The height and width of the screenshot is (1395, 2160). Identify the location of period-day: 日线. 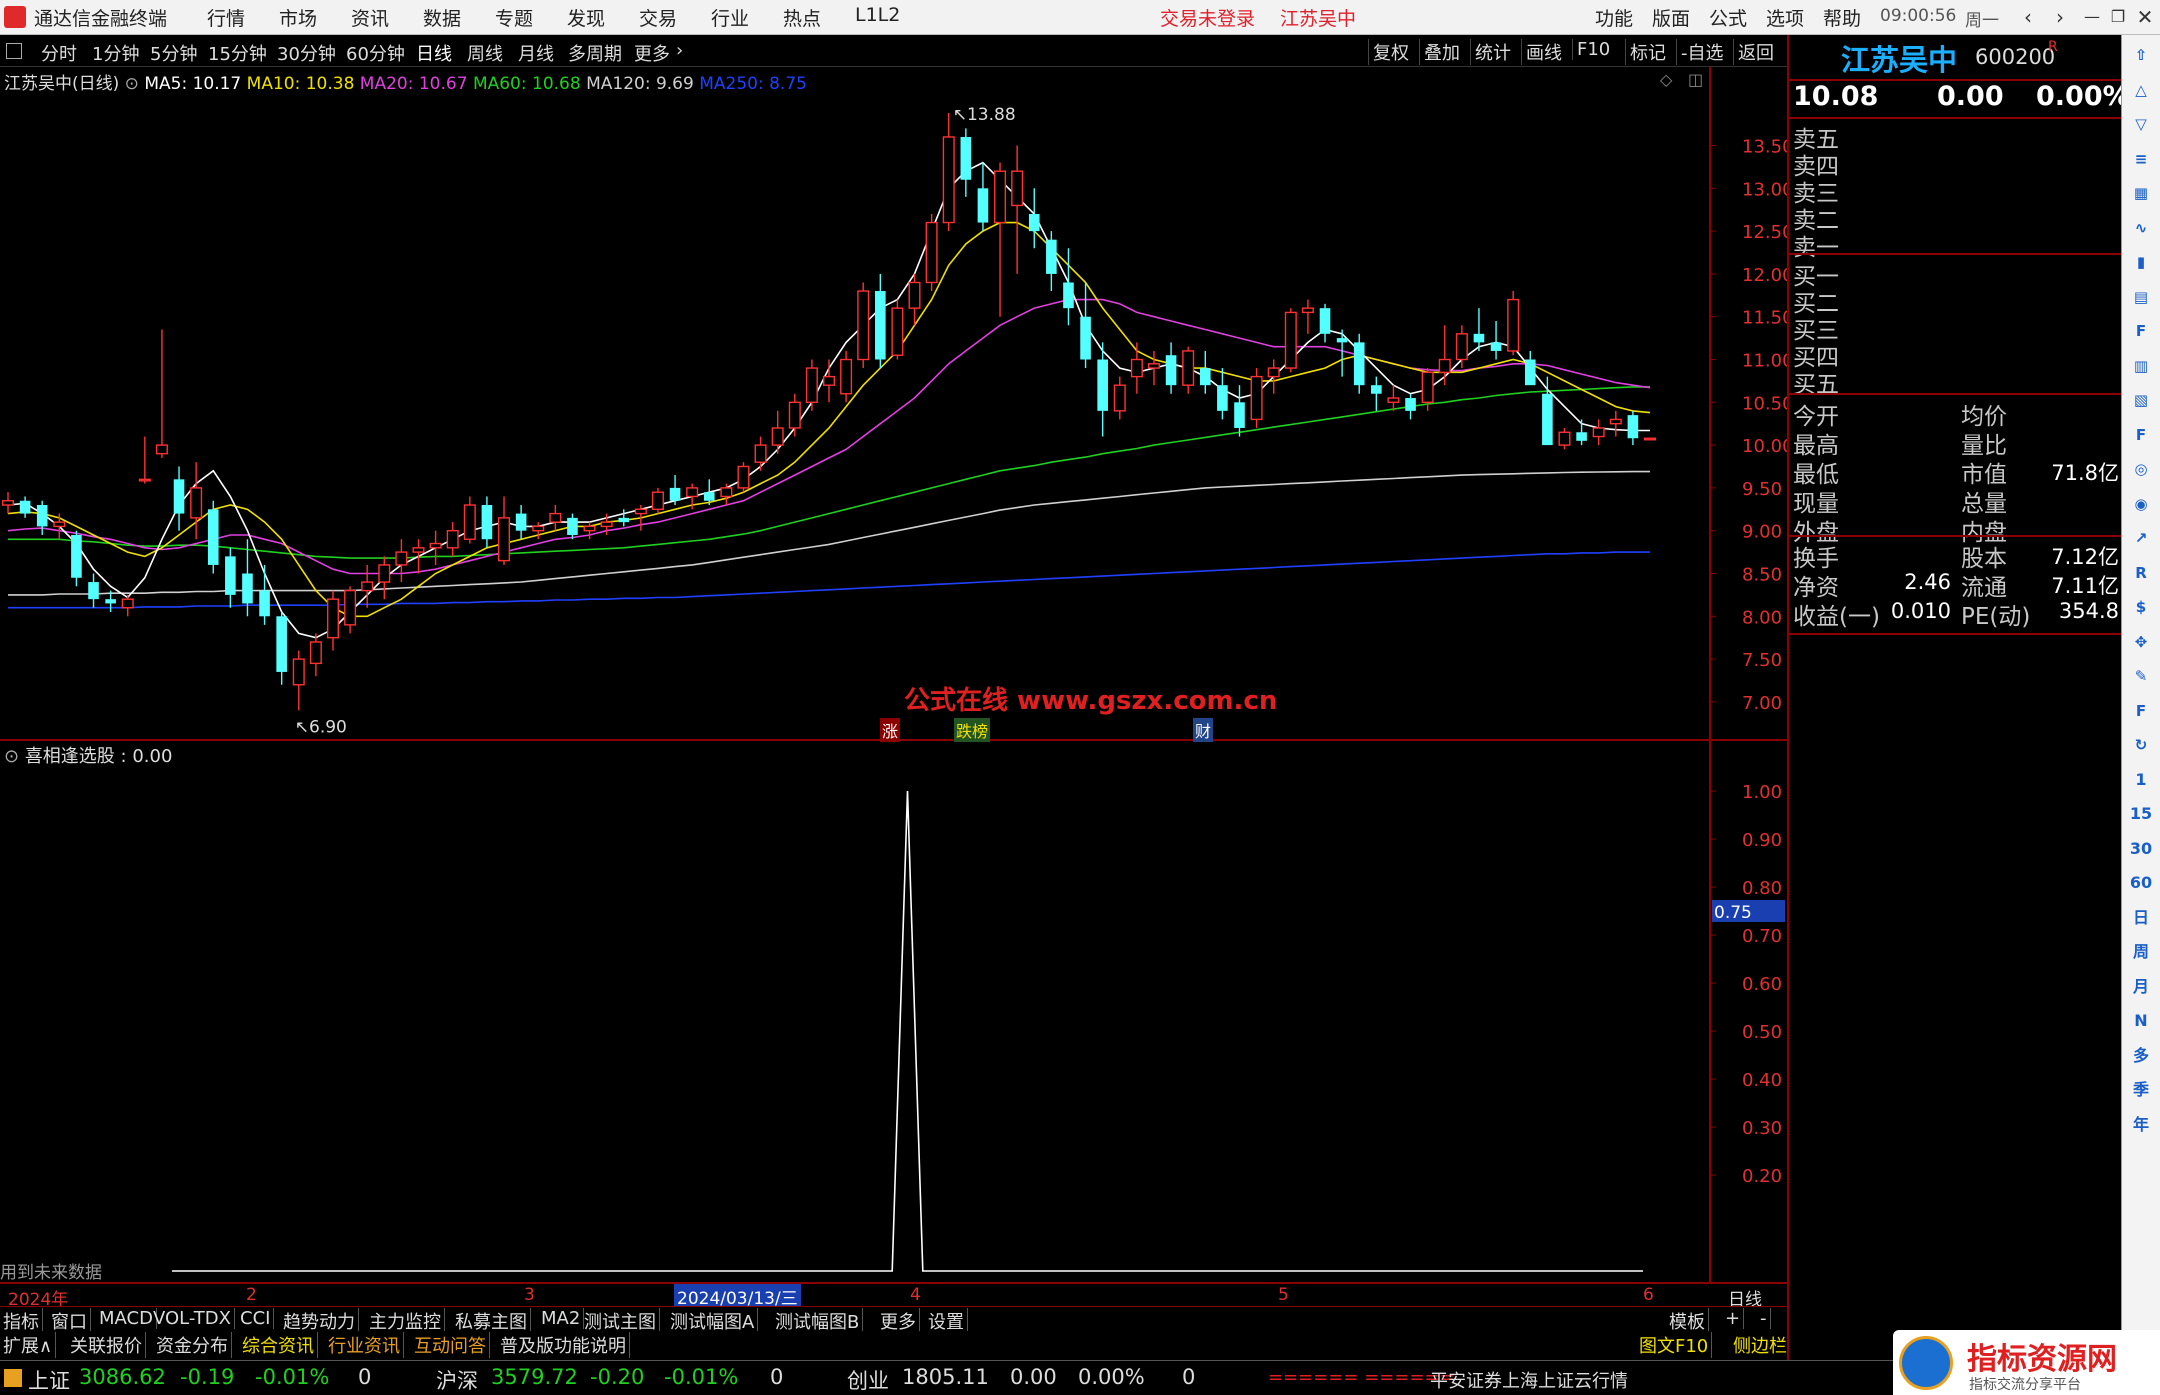
(434, 53).